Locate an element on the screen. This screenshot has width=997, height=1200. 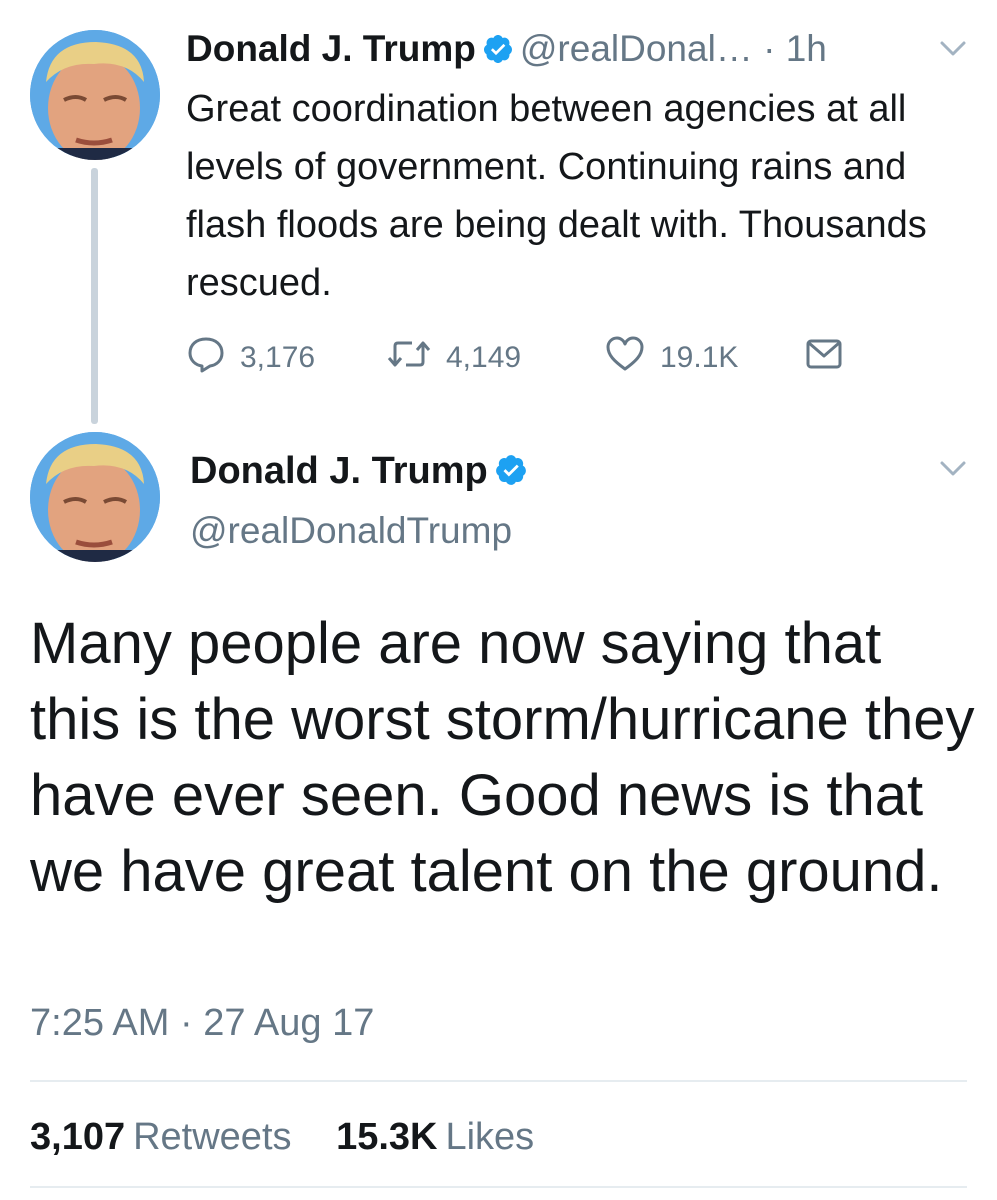
reply-button: 3,176 is located at coordinates (250, 358).